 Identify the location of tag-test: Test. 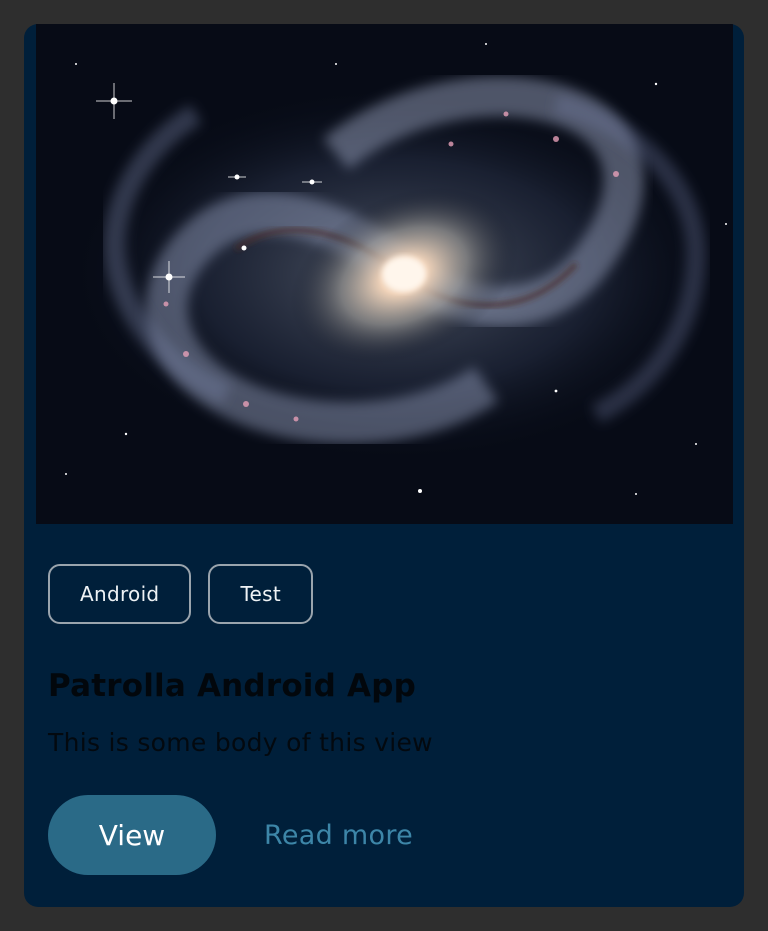
(261, 594).